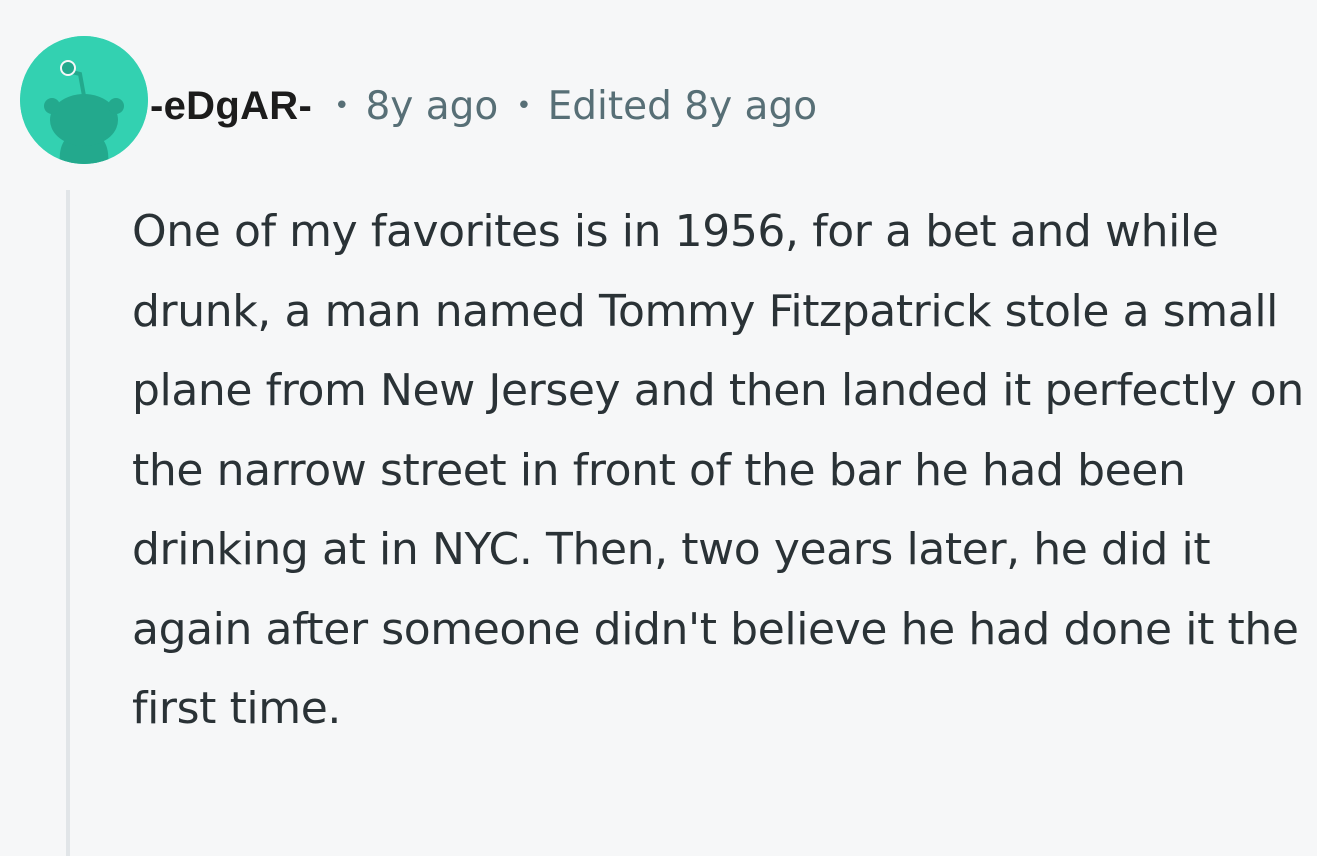 This screenshot has height=856, width=1317. What do you see at coordinates (231, 106) in the screenshot?
I see `author-username: -eDgAR-` at bounding box center [231, 106].